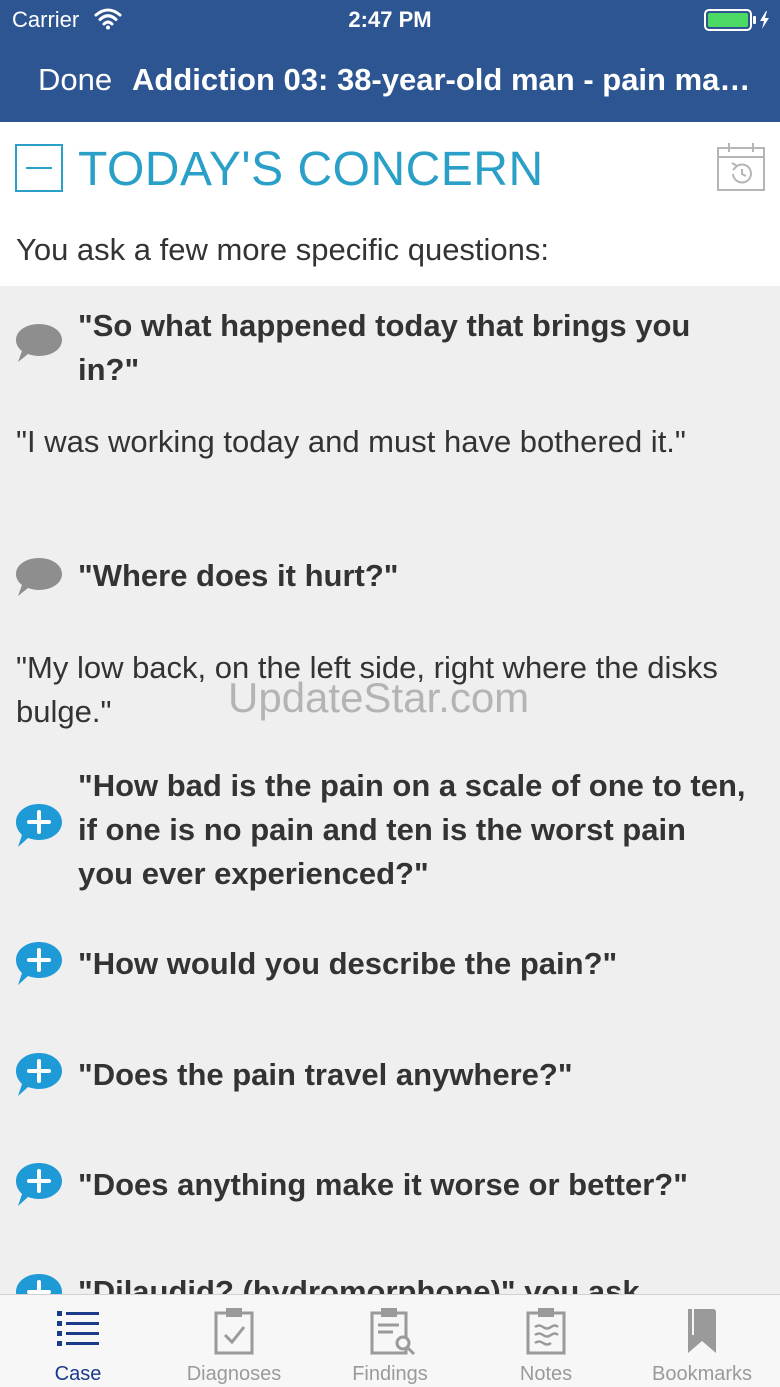 The height and width of the screenshot is (1387, 780). What do you see at coordinates (39, 168) in the screenshot?
I see `collapse-section-button` at bounding box center [39, 168].